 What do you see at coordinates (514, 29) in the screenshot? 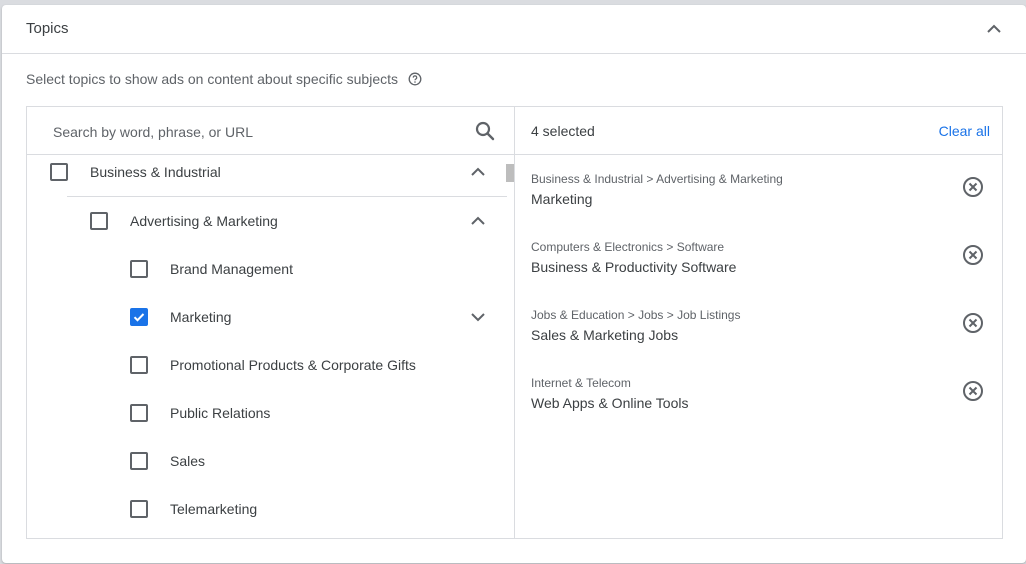
I see `card-header: Topics` at bounding box center [514, 29].